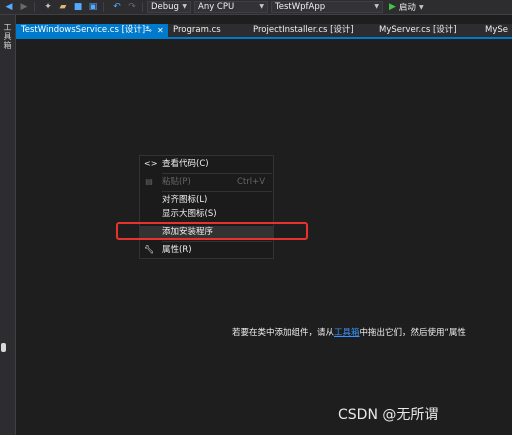  Describe the element at coordinates (148, 30) in the screenshot. I see `pin-icon: ⊸` at that location.